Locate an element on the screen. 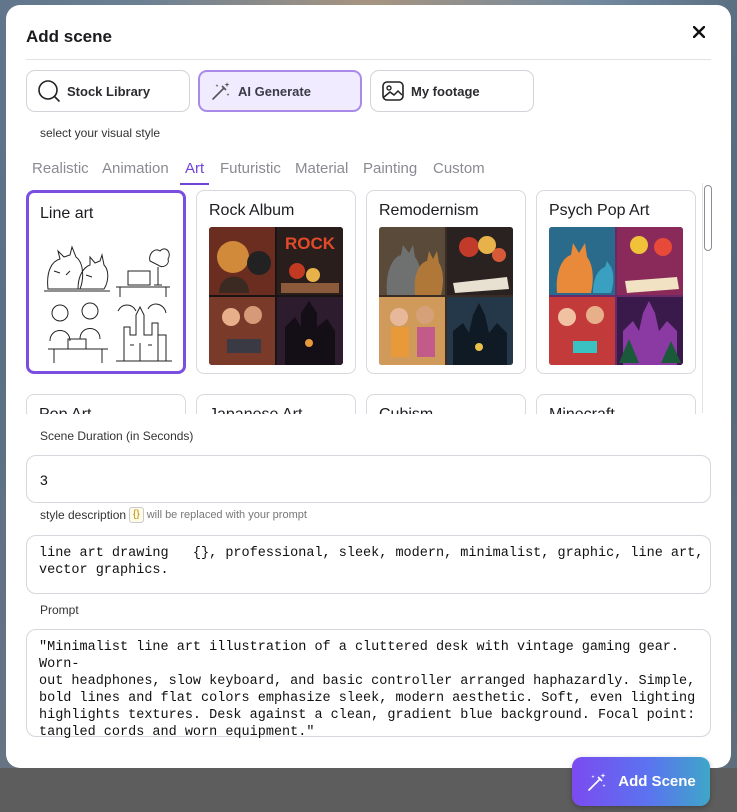 Image resolution: width=737 pixels, height=812 pixels. style-card-psych-pop-art: Psych Pop Art is located at coordinates (616, 282).